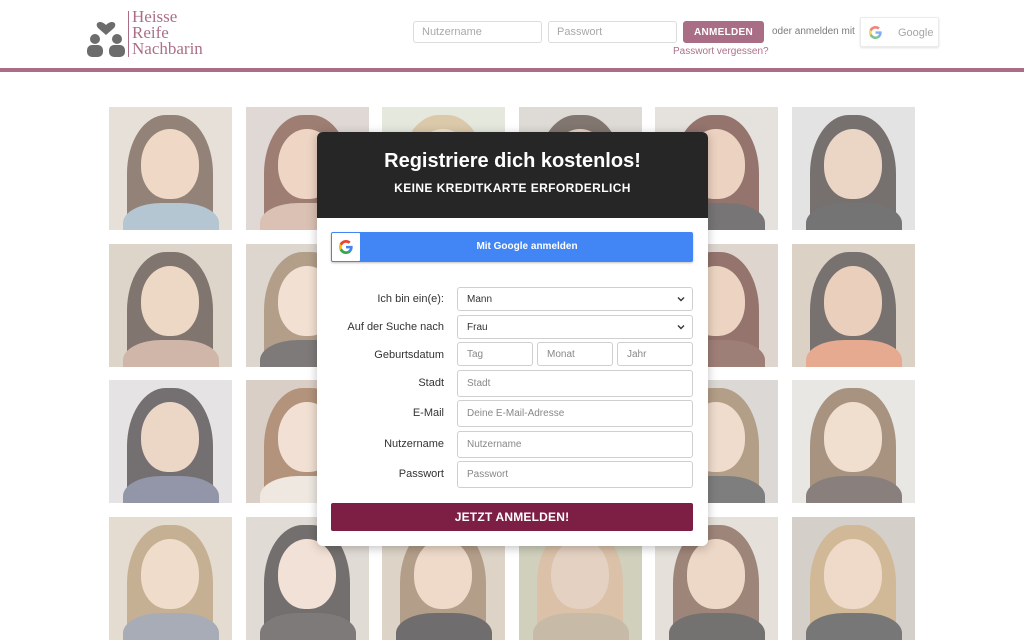 This screenshot has width=1024, height=640. Describe the element at coordinates (512, 70) in the screenshot. I see `header-accent-bar` at that location.